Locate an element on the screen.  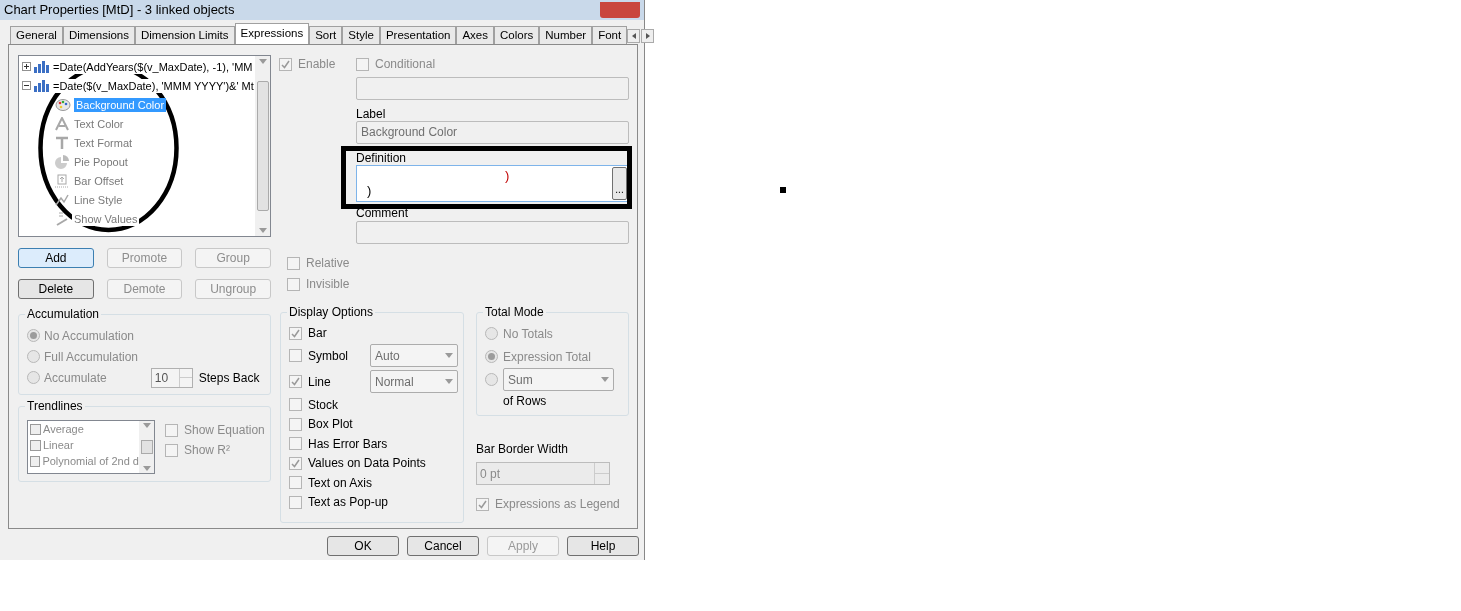
tree-item: =Date($(v_MaxDate), 'MMM YYYY')&' Mt is located at coordinates (153, 85).